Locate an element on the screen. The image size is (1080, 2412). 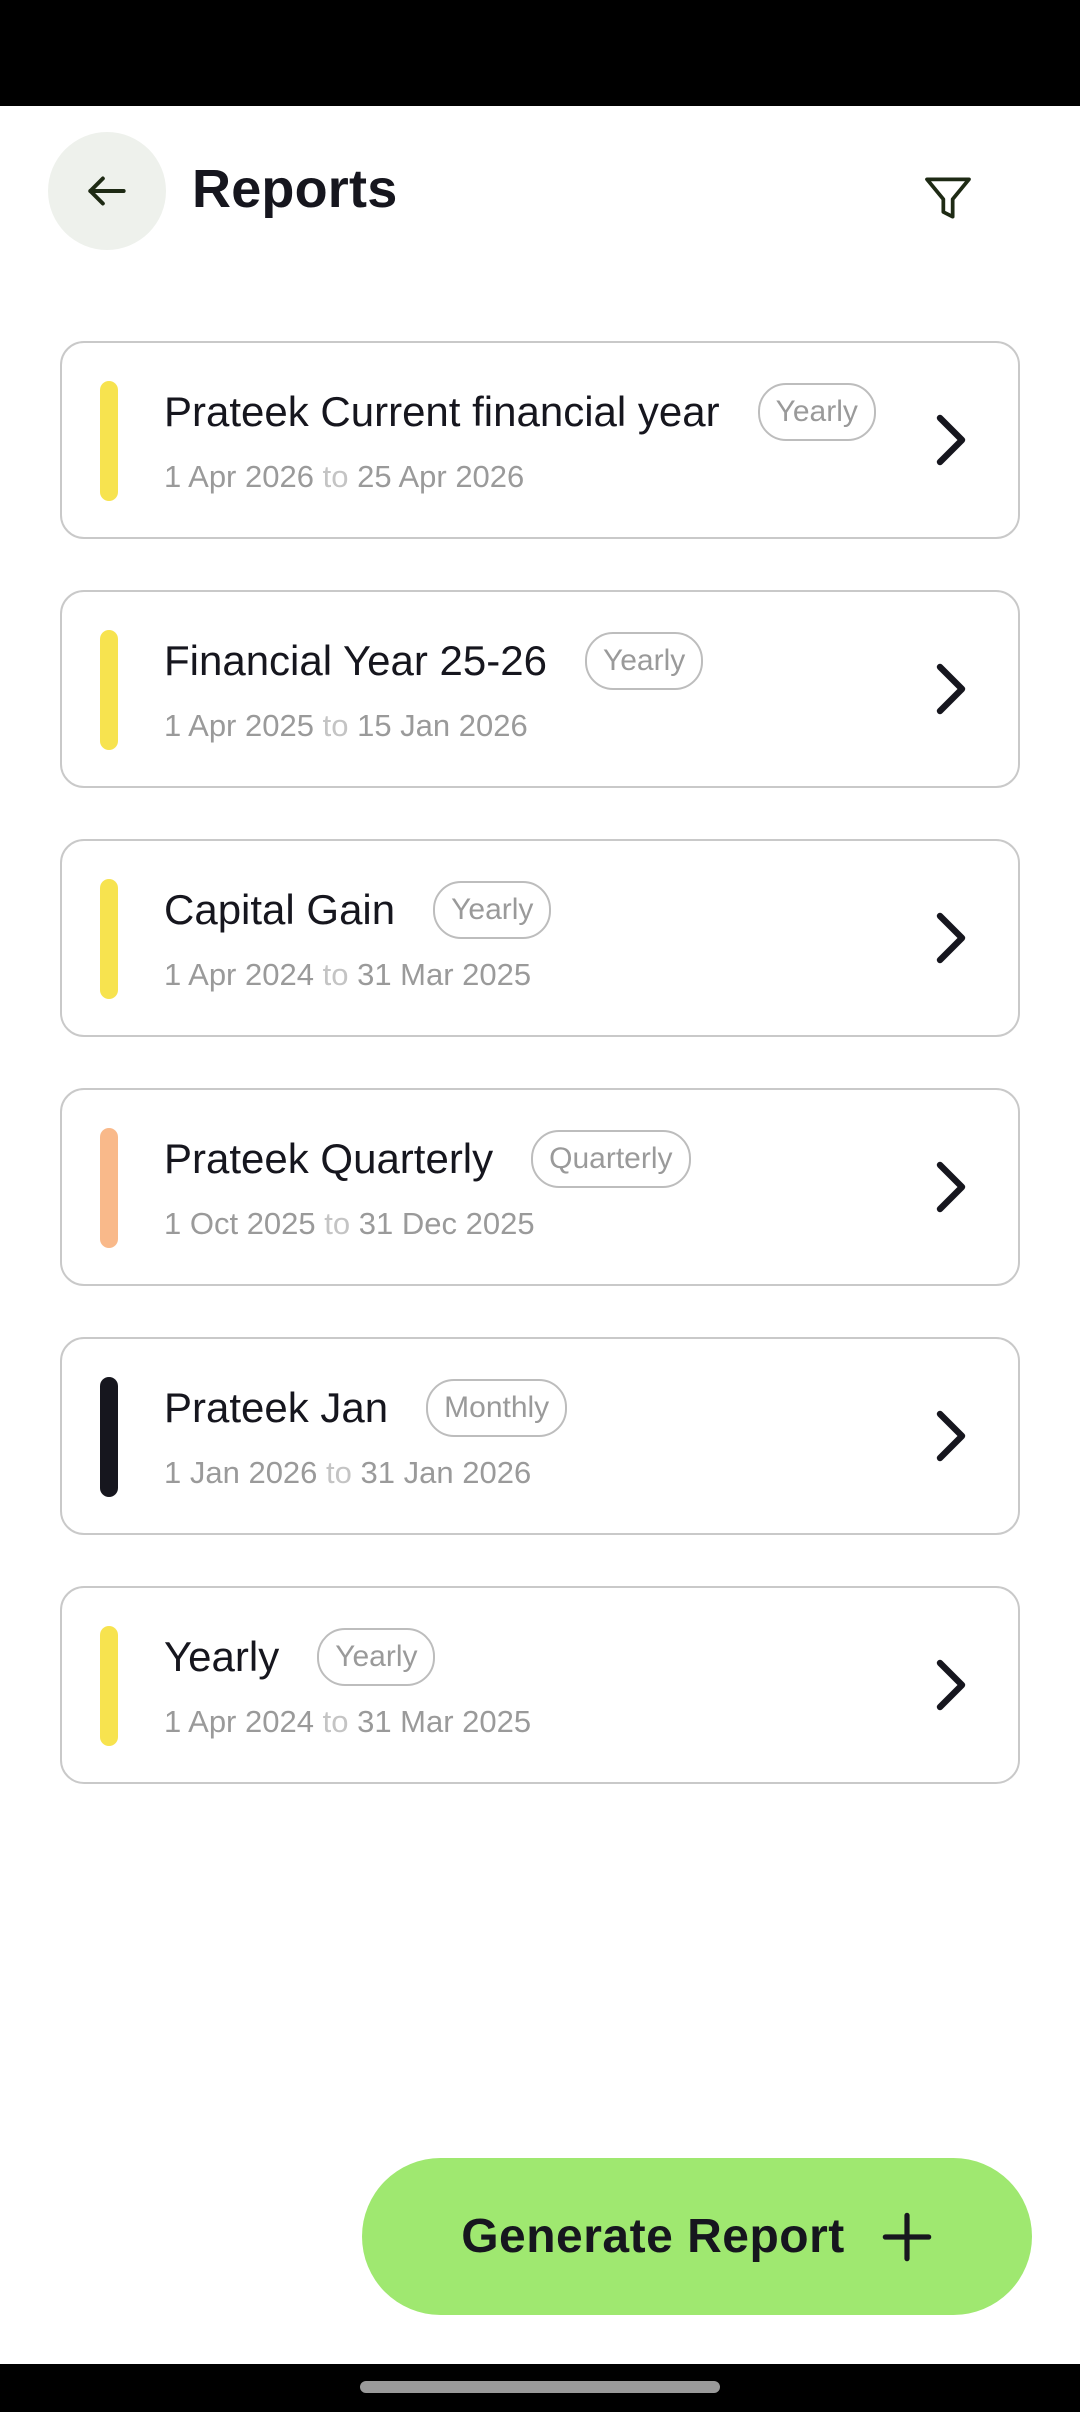
report-title-row: Capital Gain Yearly is located at coordinates (358, 910).